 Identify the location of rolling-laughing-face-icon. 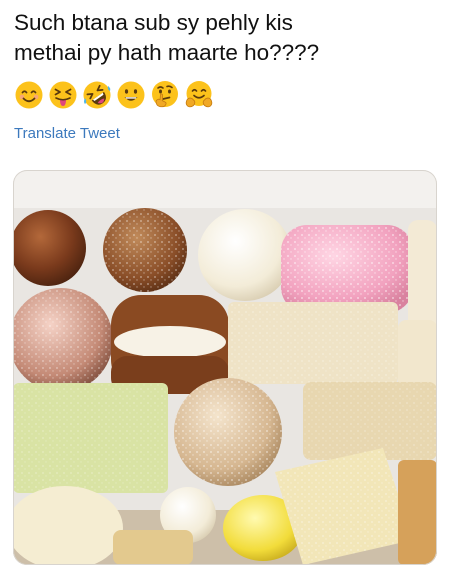
(97, 95).